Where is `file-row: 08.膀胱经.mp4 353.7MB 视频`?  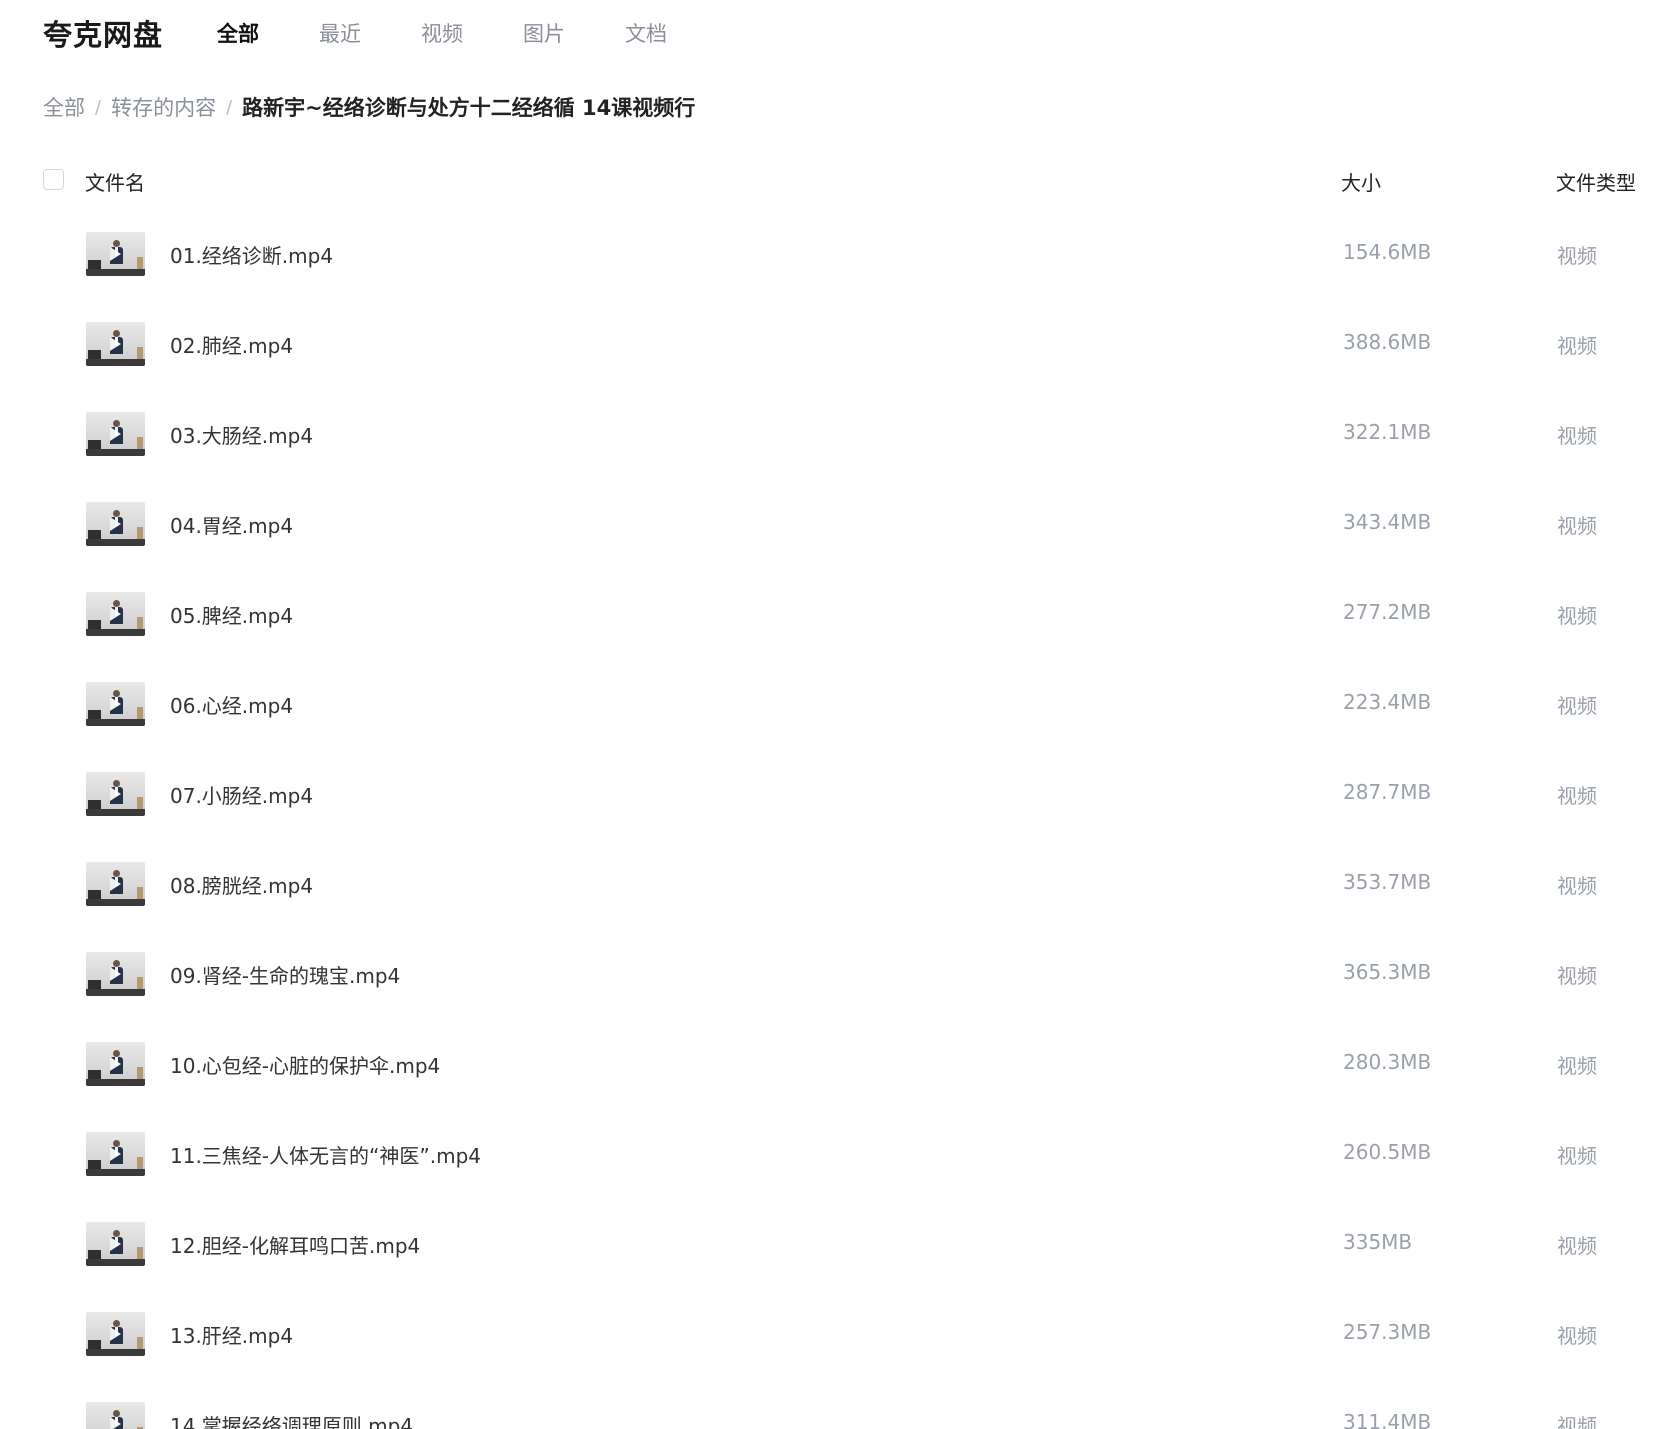
file-row: 08.膀胱经.mp4 353.7MB 视频 is located at coordinates (843, 907).